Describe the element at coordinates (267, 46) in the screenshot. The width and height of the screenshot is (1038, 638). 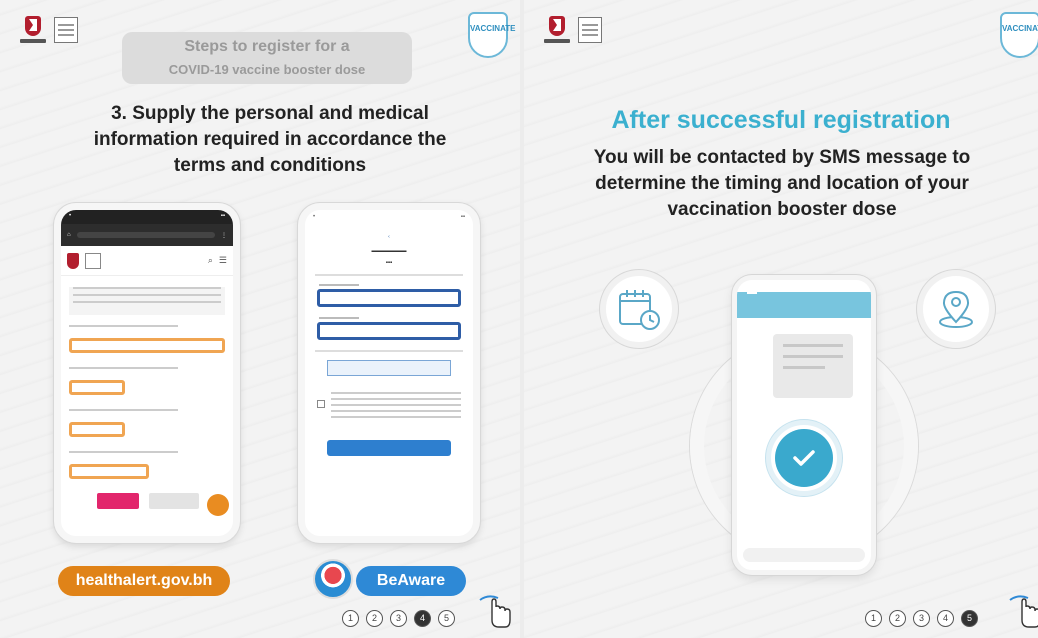
I see `header-line-1: Steps to register for a` at that location.